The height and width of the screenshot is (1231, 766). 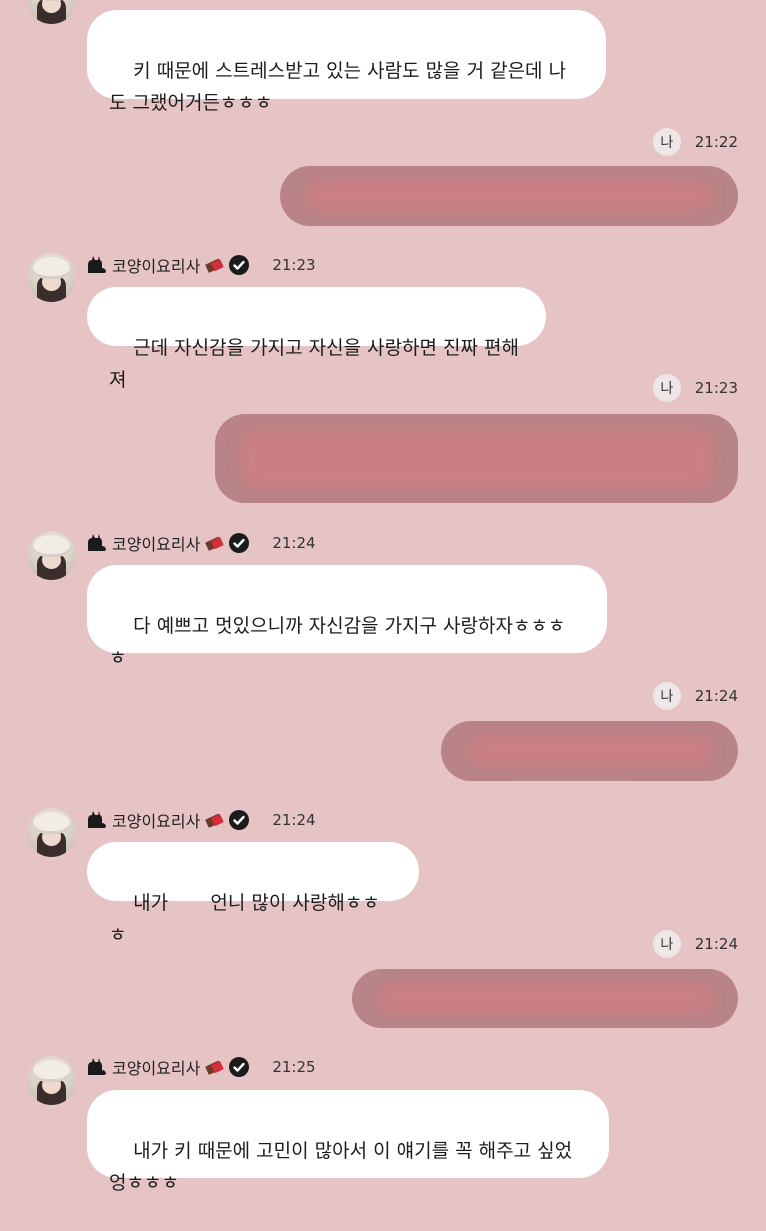 I want to click on sender-header: 코양이요리사 21:25, so click(x=201, y=1067).